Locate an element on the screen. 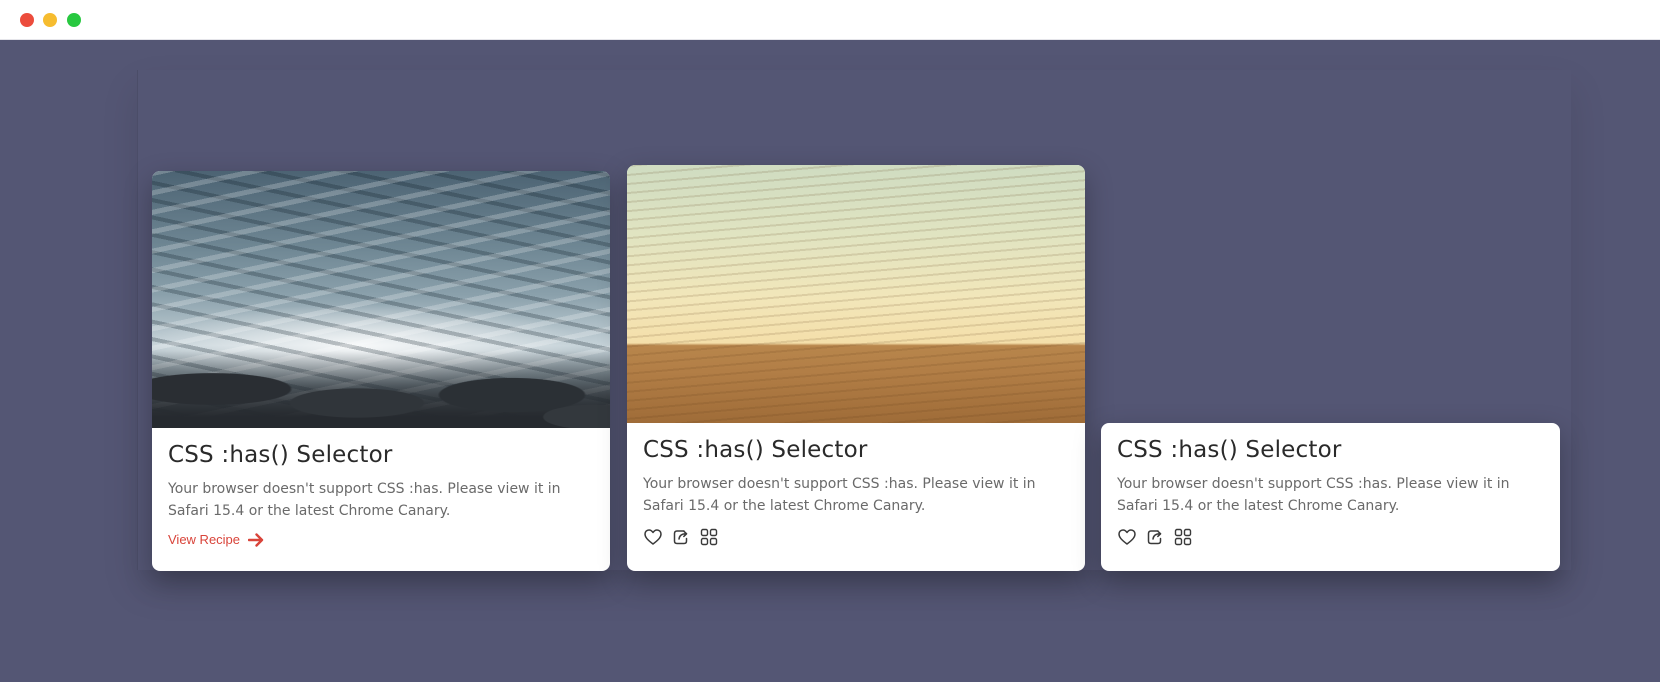  desert-horizon-photo is located at coordinates (856, 294).